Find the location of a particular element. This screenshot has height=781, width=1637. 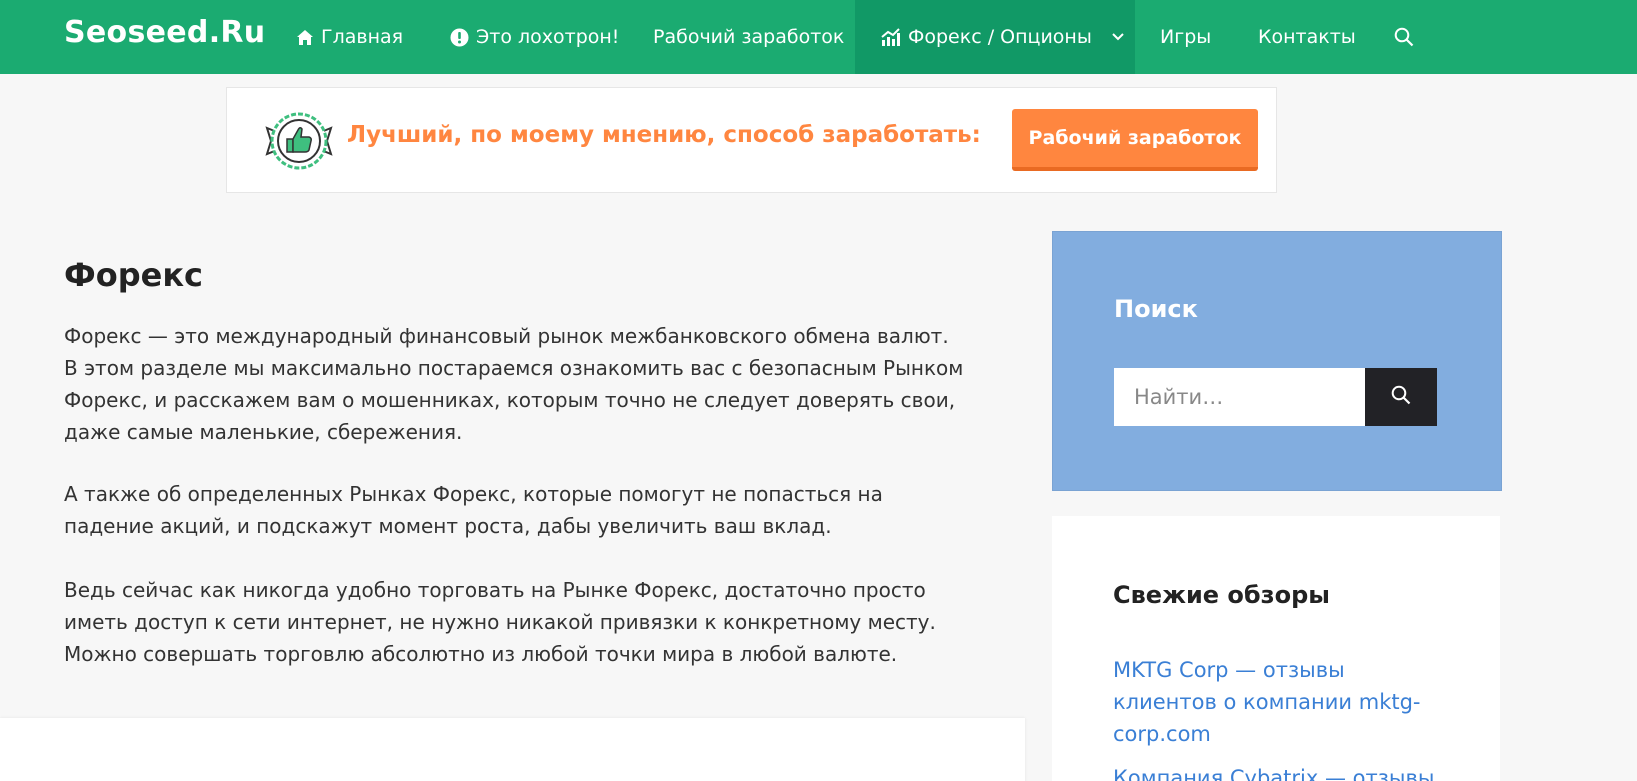

nav-item-scam: Это лохотрон! is located at coordinates (534, 37).